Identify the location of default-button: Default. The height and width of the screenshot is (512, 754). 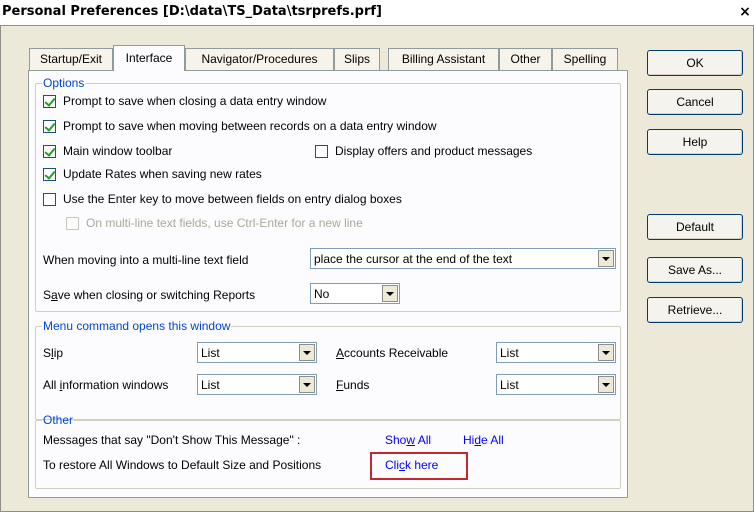
(695, 227).